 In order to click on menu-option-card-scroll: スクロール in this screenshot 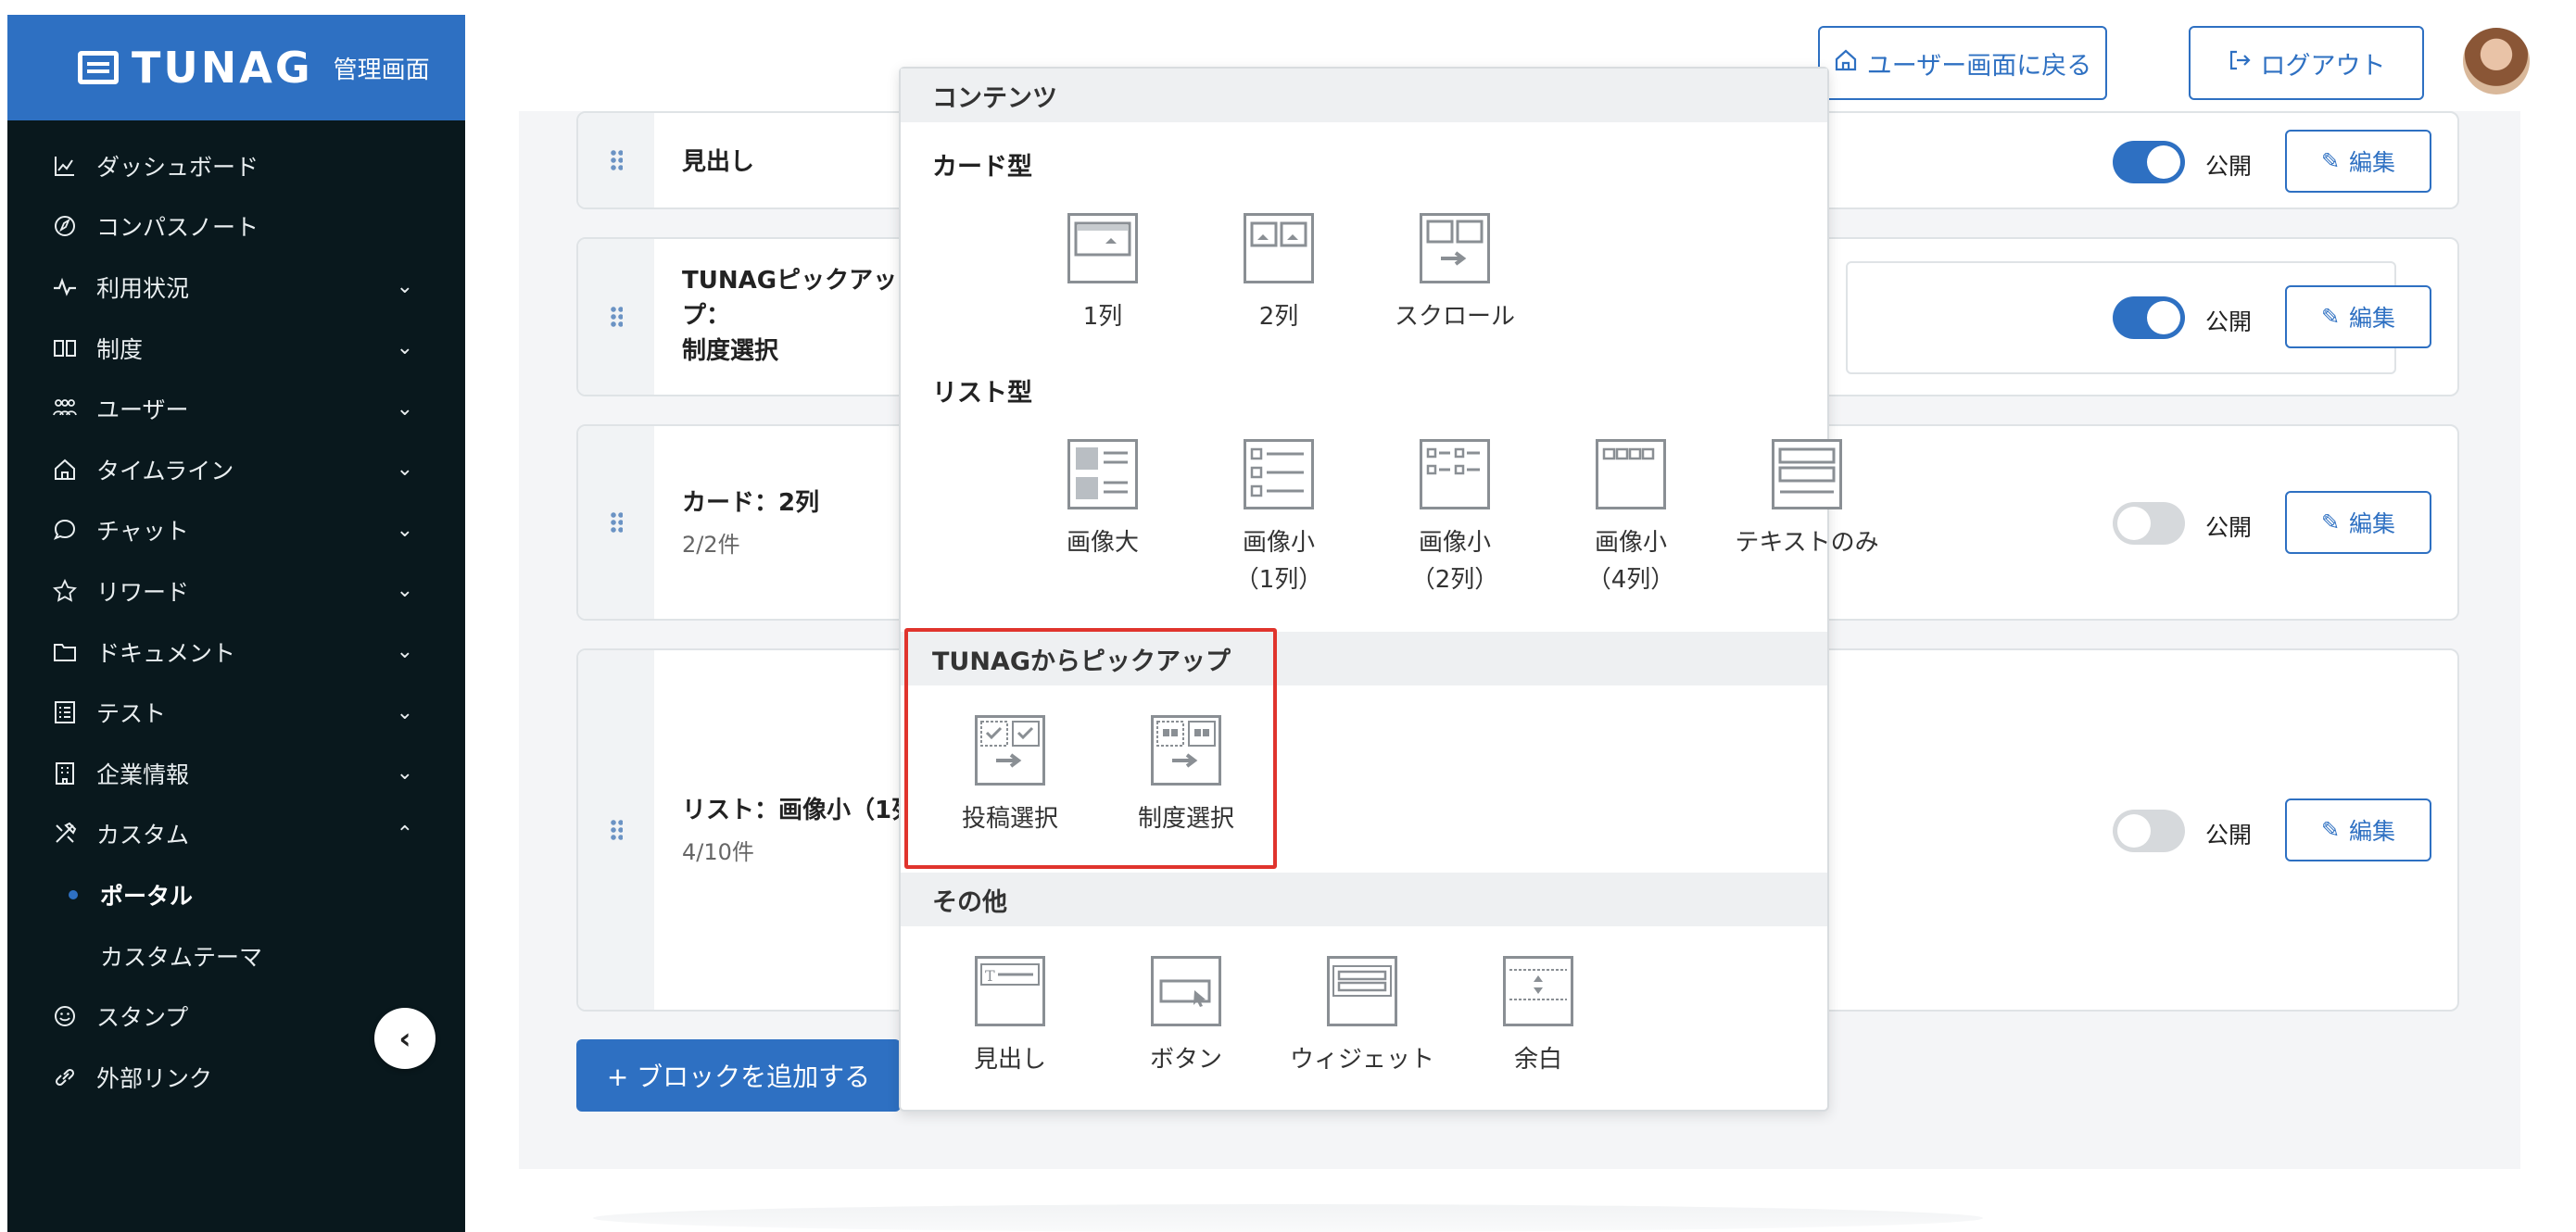, I will do `click(1455, 274)`.